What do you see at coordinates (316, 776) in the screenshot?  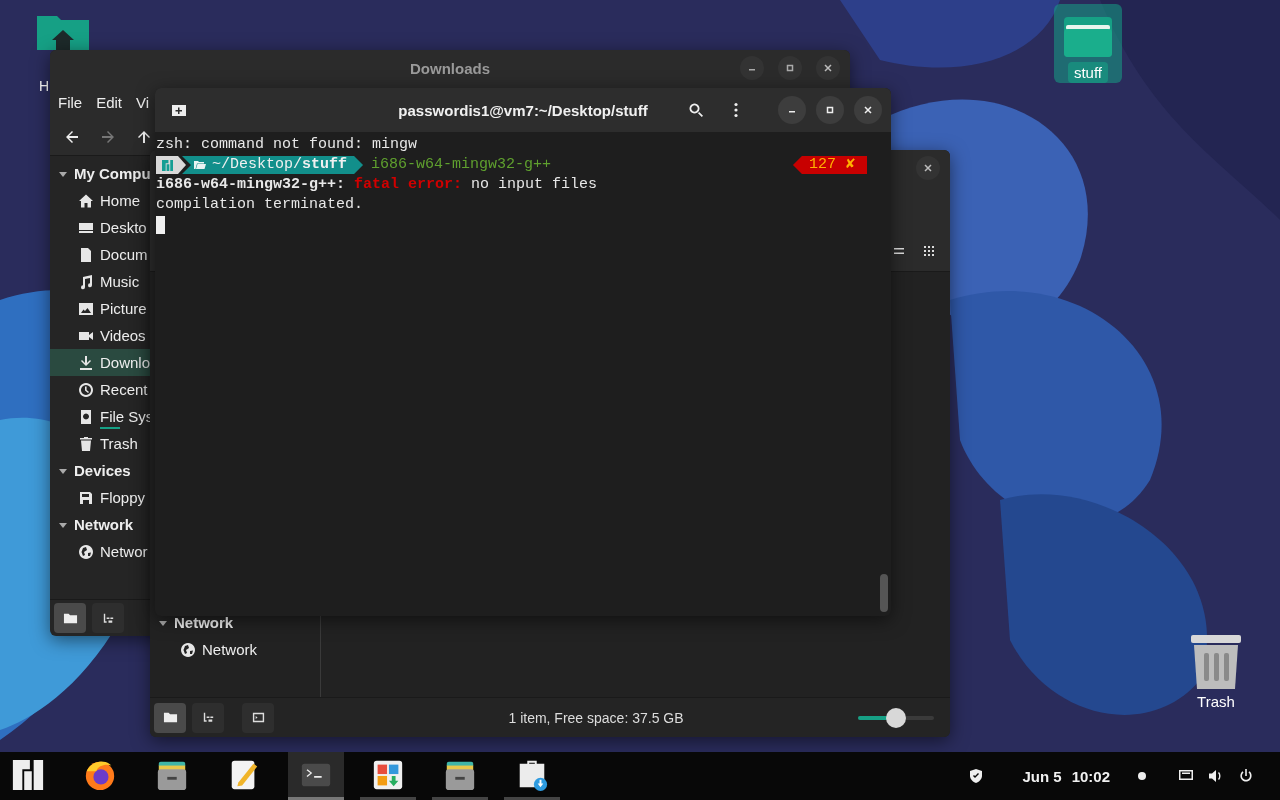 I see `terminal-launcher` at bounding box center [316, 776].